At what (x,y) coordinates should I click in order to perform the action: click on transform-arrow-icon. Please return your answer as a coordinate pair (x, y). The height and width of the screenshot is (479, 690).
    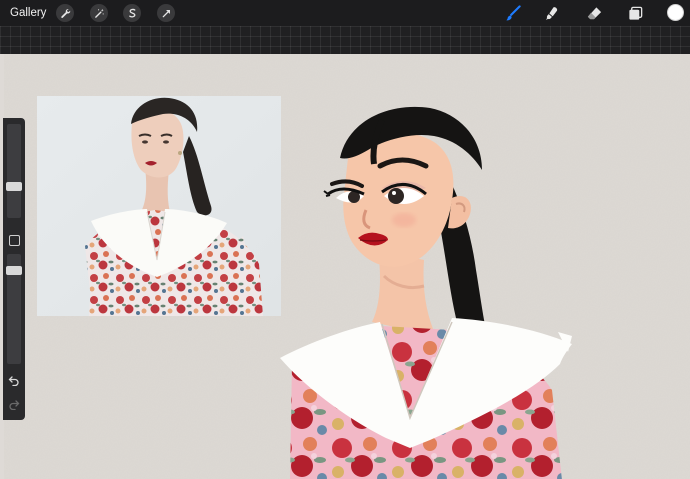
    Looking at the image, I should click on (166, 13).